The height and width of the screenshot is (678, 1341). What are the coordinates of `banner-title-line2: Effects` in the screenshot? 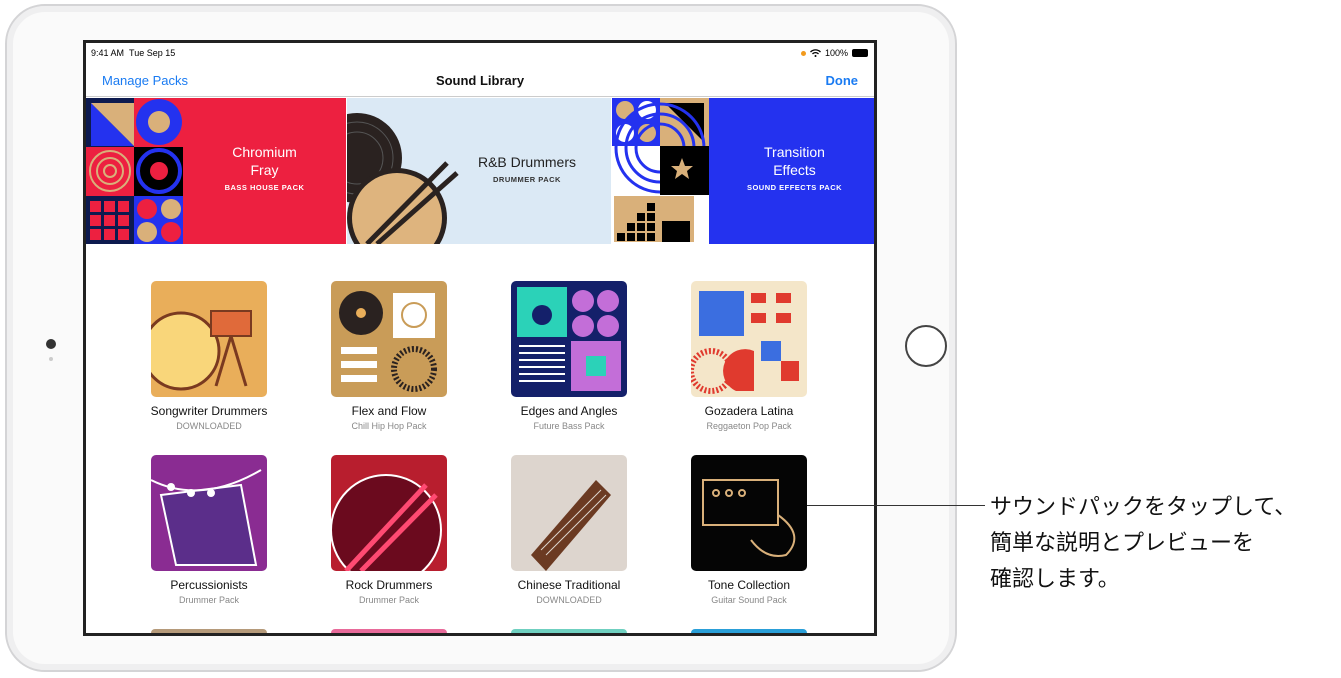 It's located at (794, 170).